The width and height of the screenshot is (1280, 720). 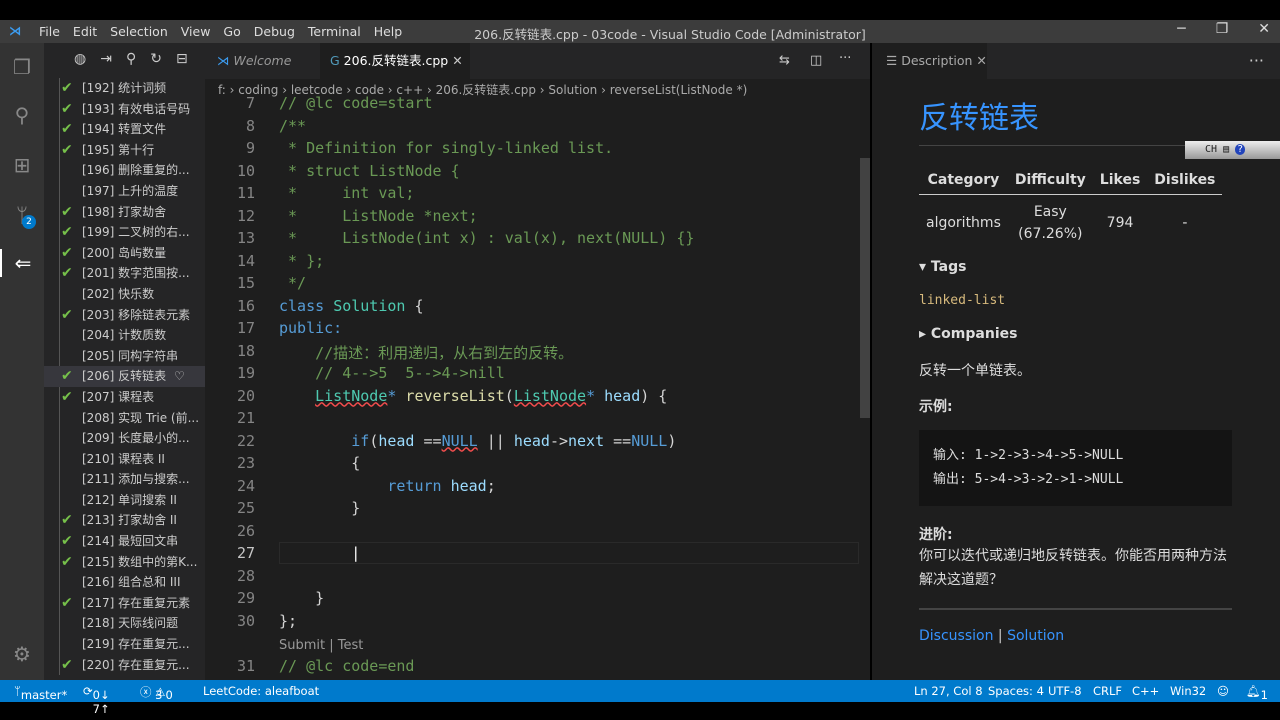 What do you see at coordinates (124, 191) in the screenshot?
I see `problem-item: [197] 上升的温度` at bounding box center [124, 191].